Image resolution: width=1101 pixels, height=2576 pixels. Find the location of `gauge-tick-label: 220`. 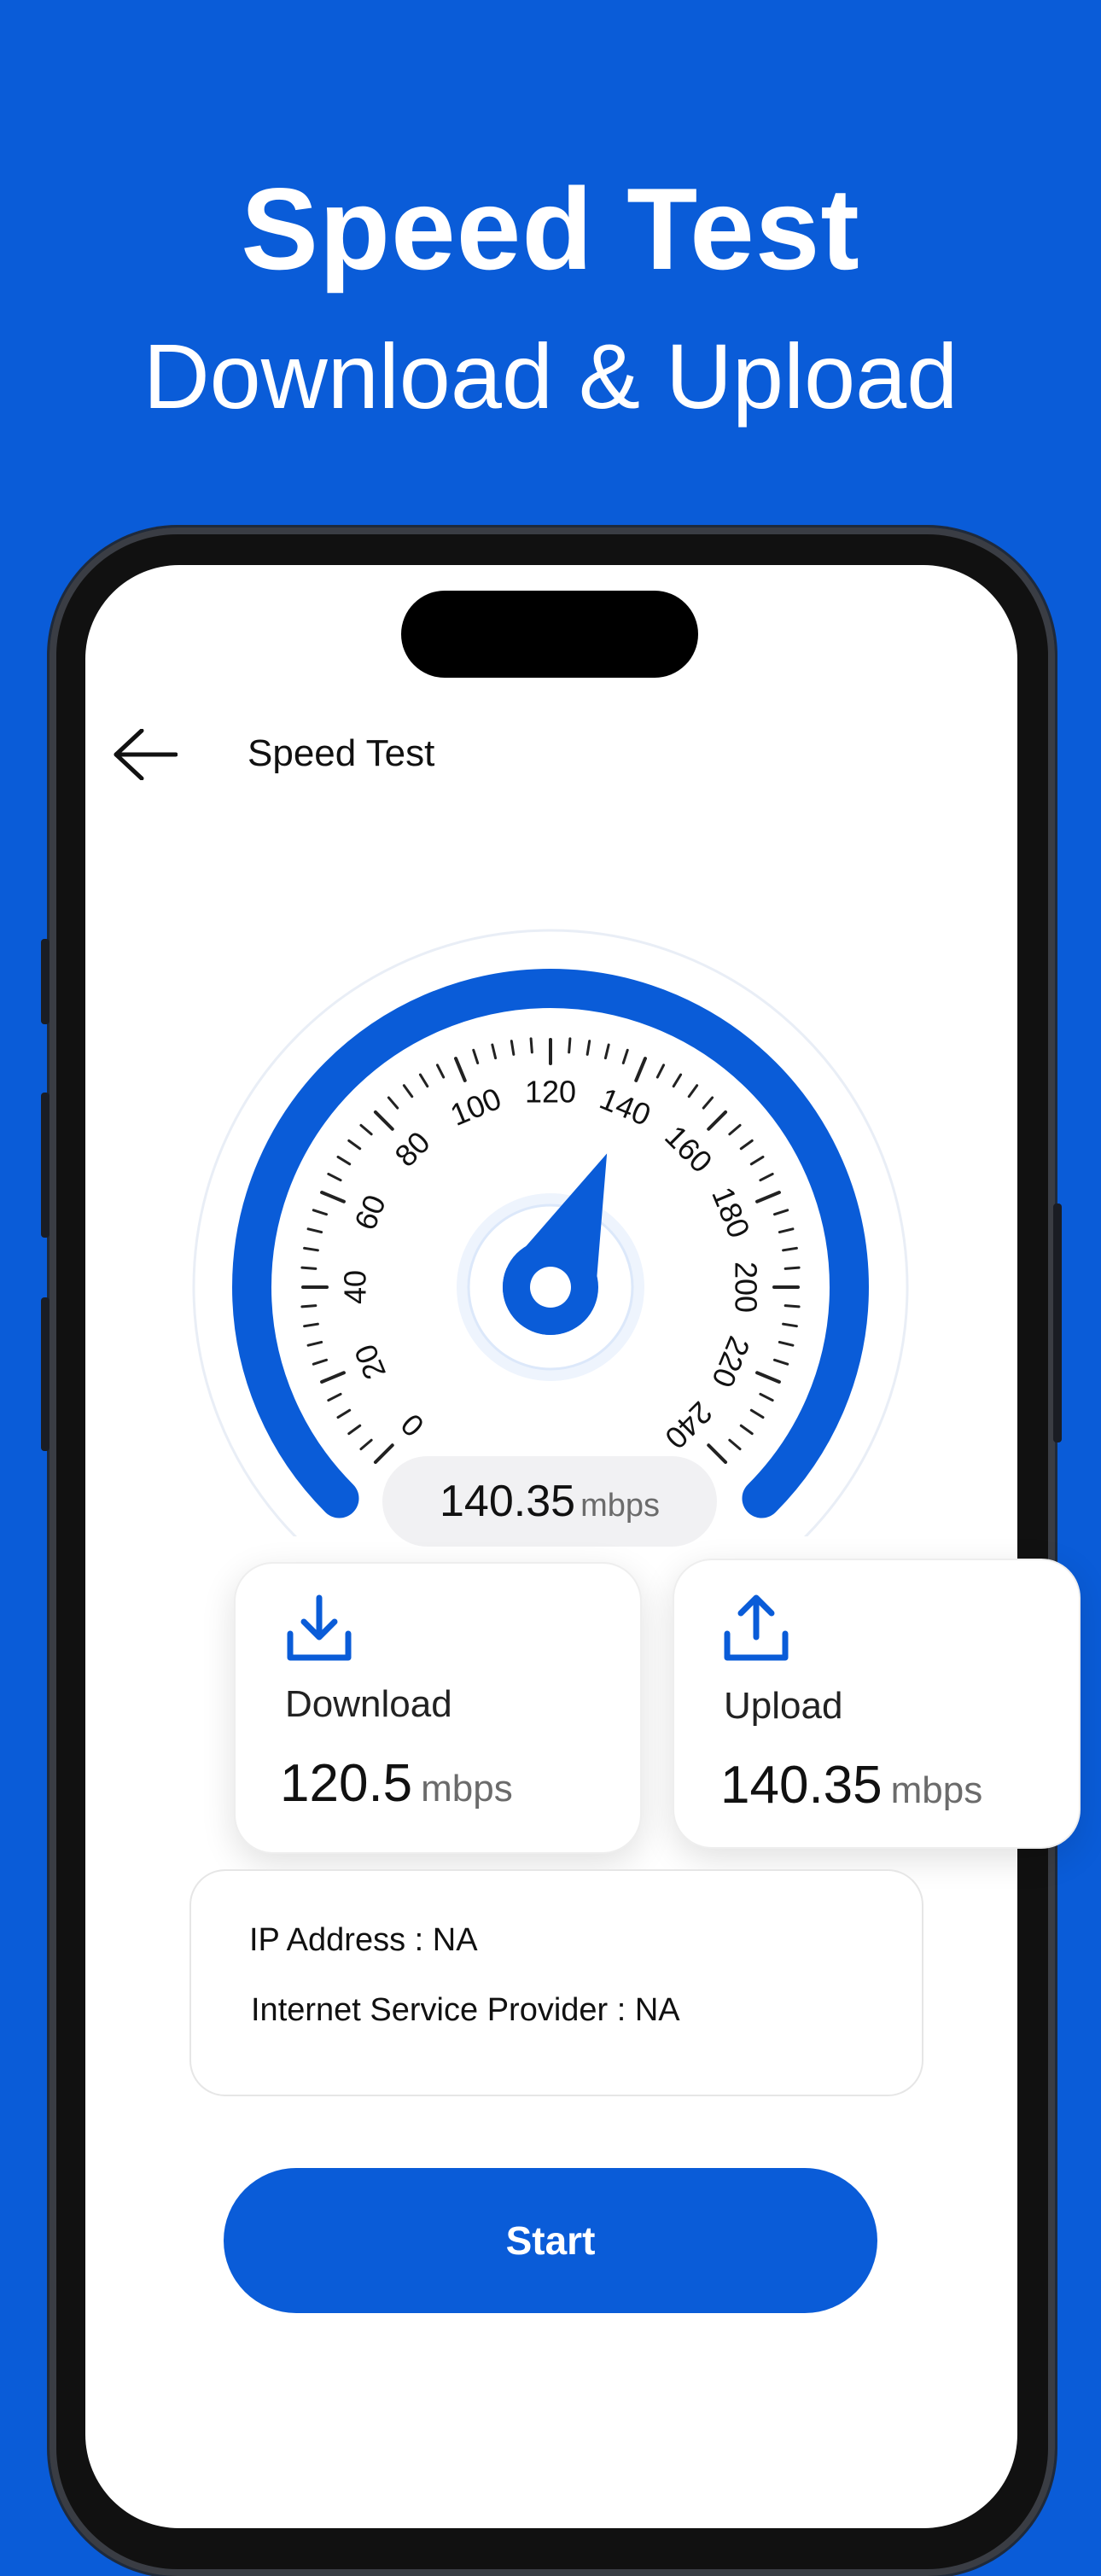

gauge-tick-label: 220 is located at coordinates (731, 1362).